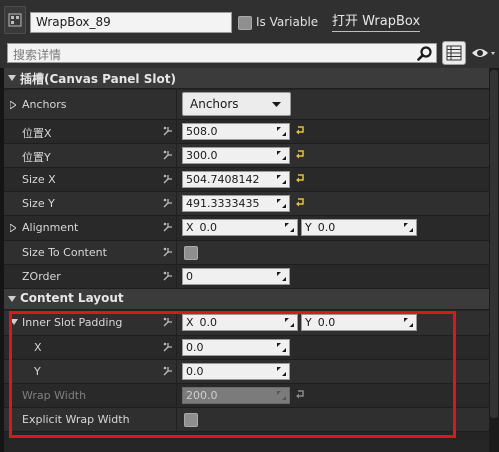 The image size is (499, 452). I want to click on property-row-size-to-content: Size To Content, so click(246, 253).